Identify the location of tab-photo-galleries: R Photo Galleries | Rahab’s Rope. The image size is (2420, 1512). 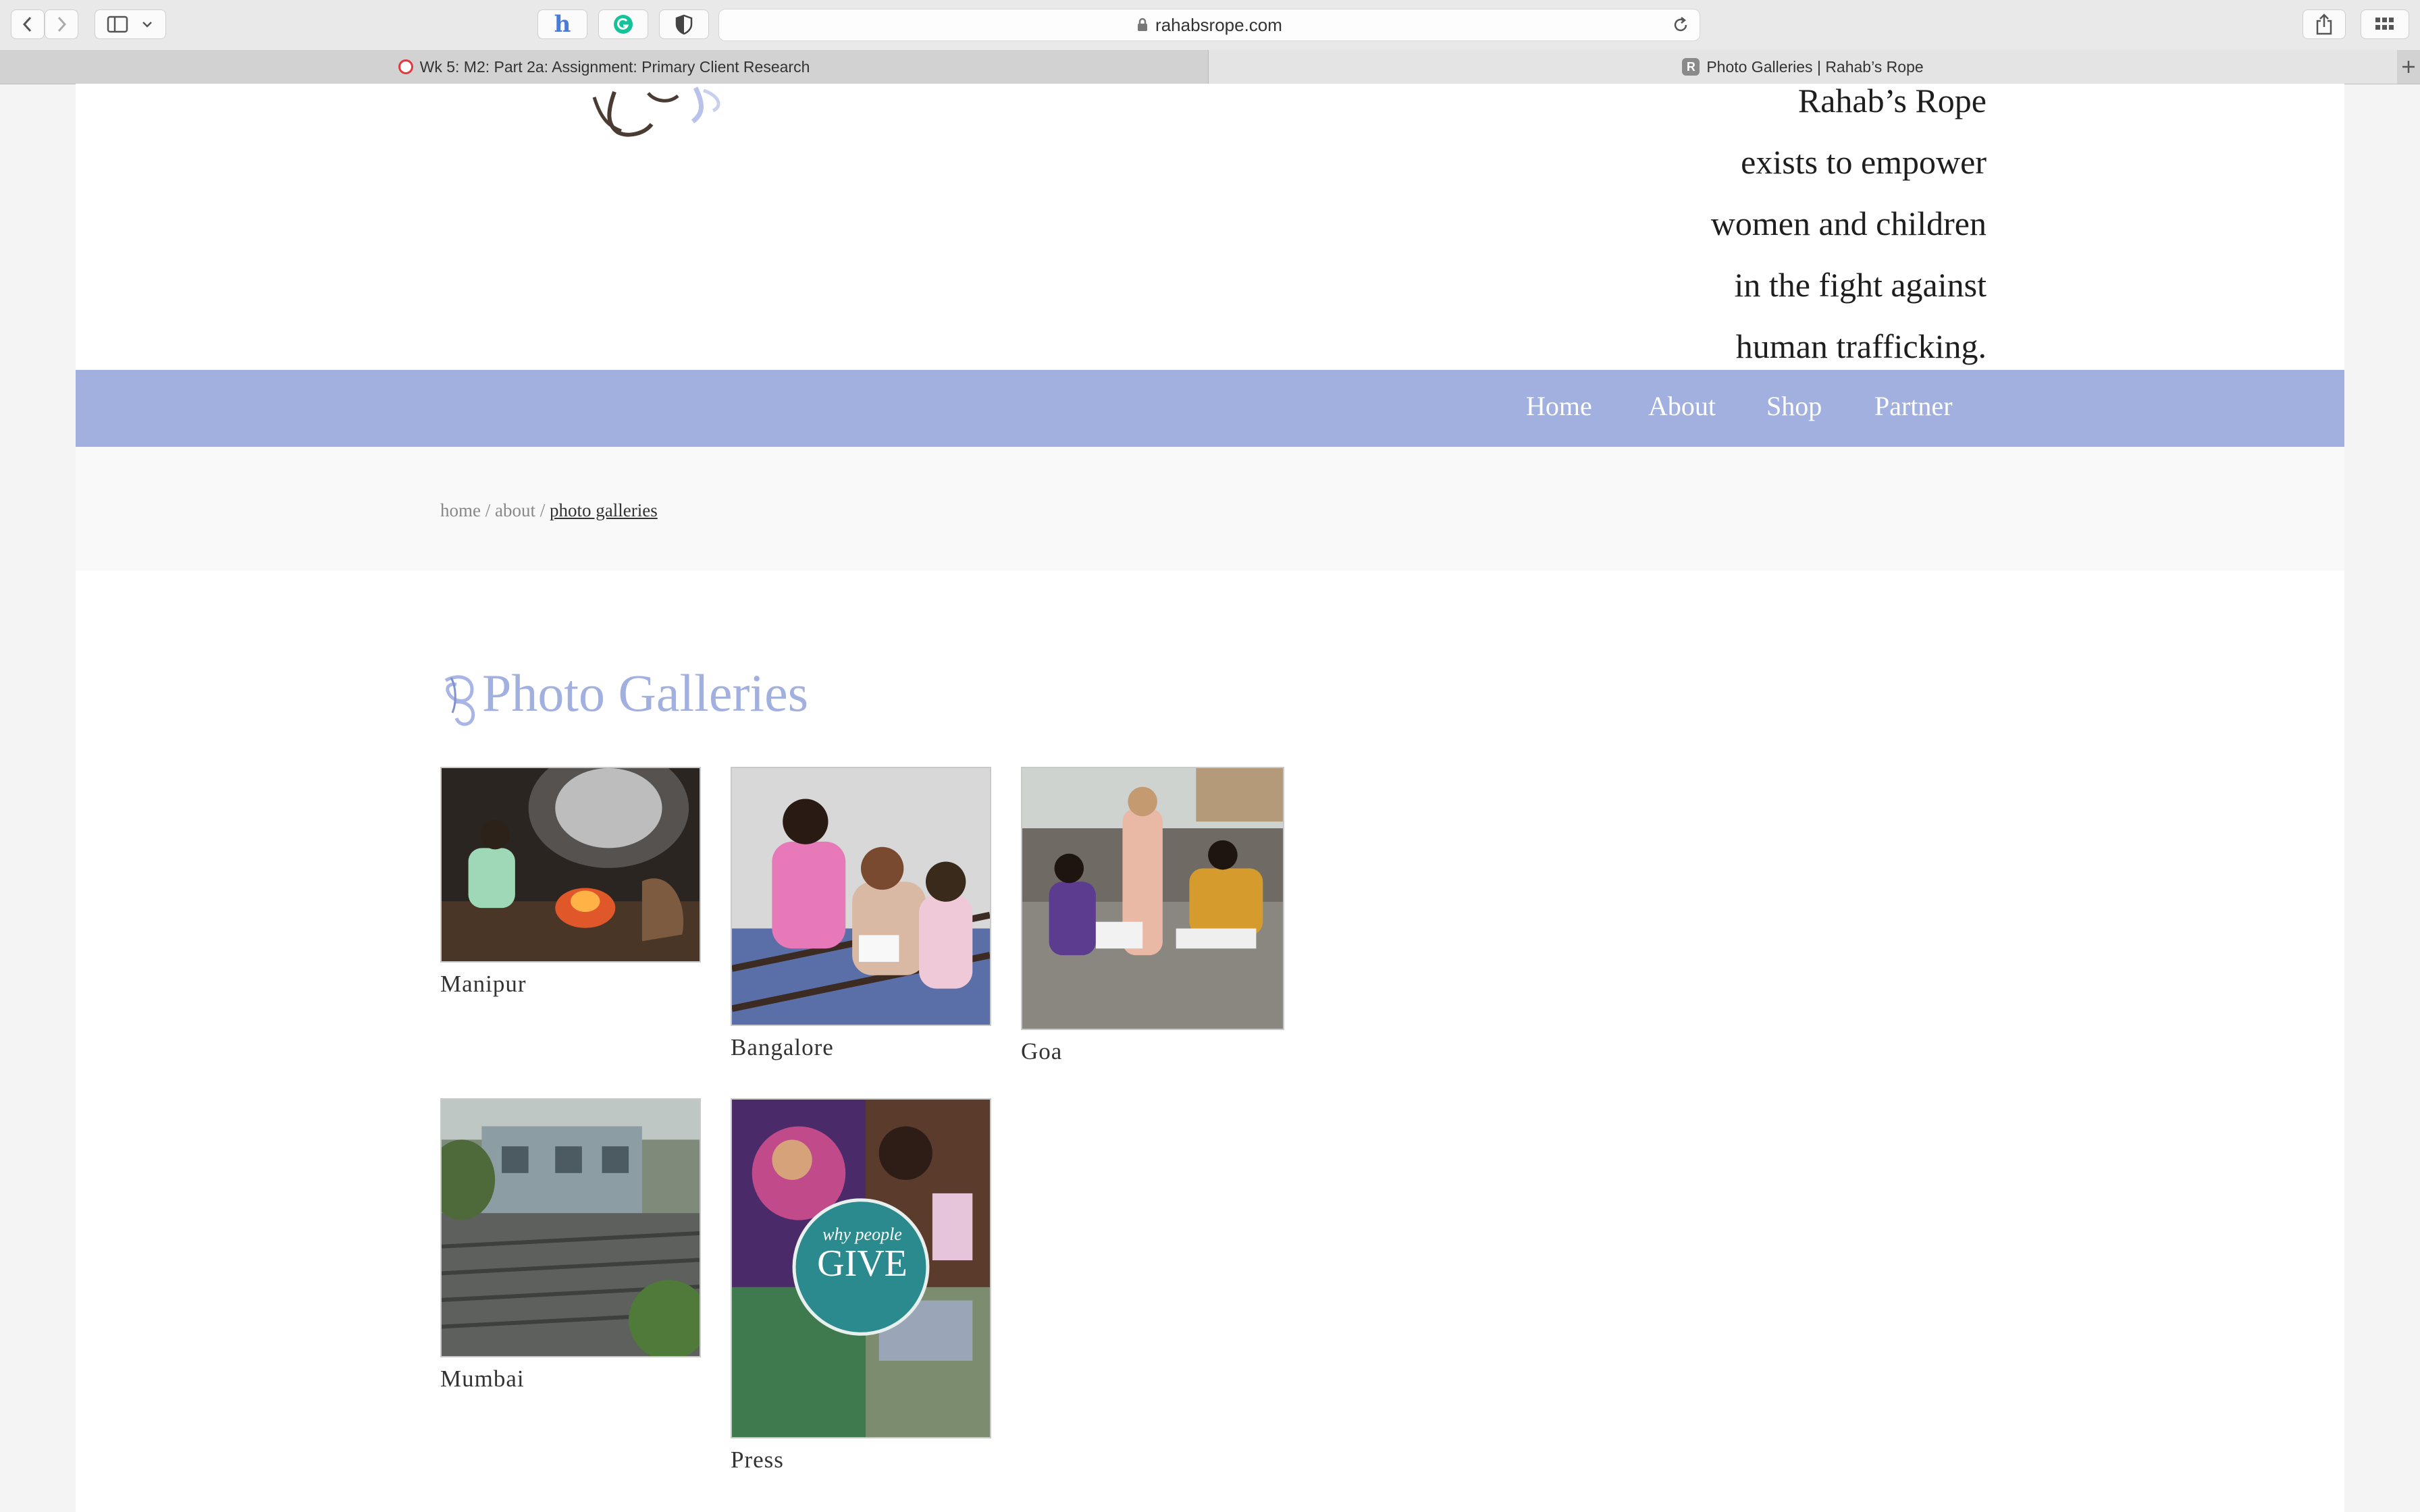
(1803, 67).